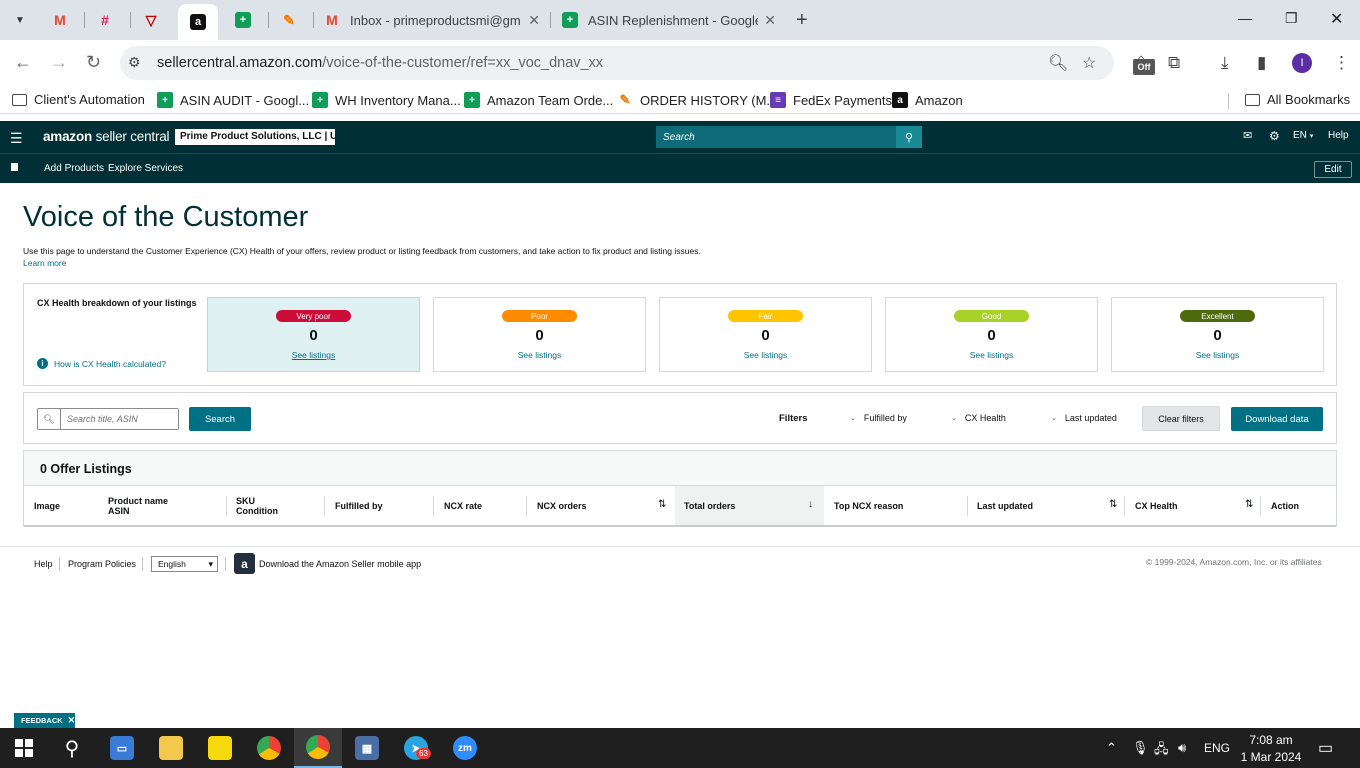  Describe the element at coordinates (134, 62) in the screenshot. I see `site-info-icon: ⚙` at that location.